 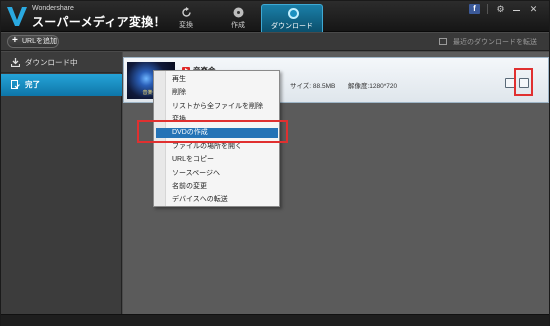 I want to click on gear-icon: ⚙, so click(x=500, y=9).